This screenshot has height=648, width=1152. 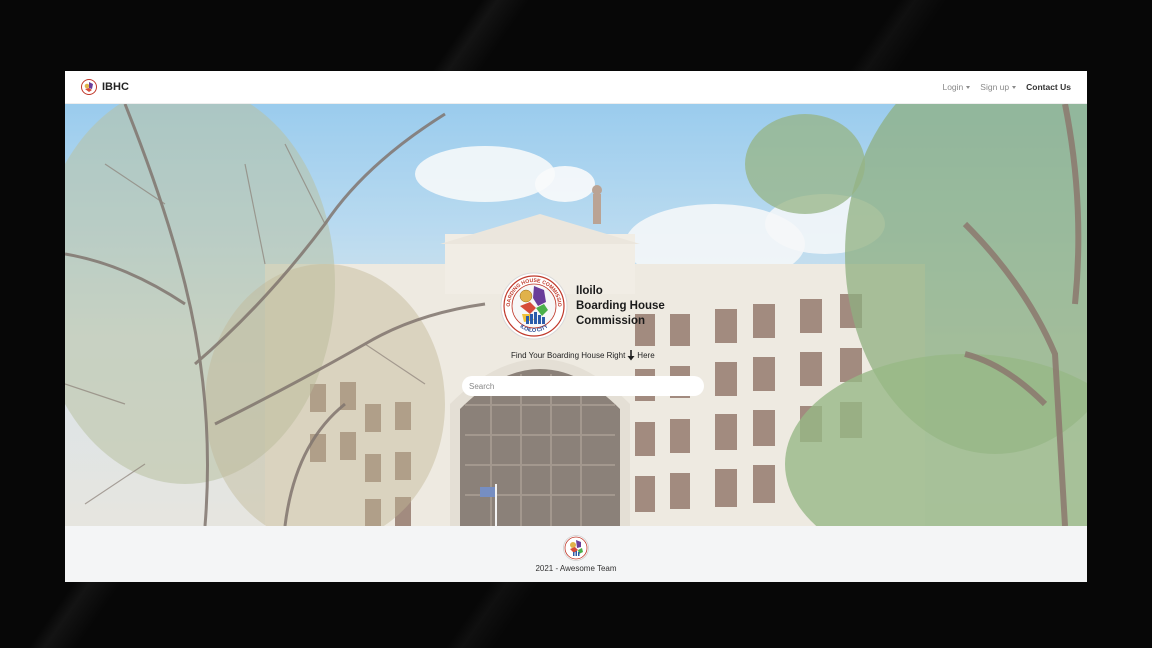 I want to click on hero-tagline: Find Your Boarding House Right Here, so click(x=583, y=355).